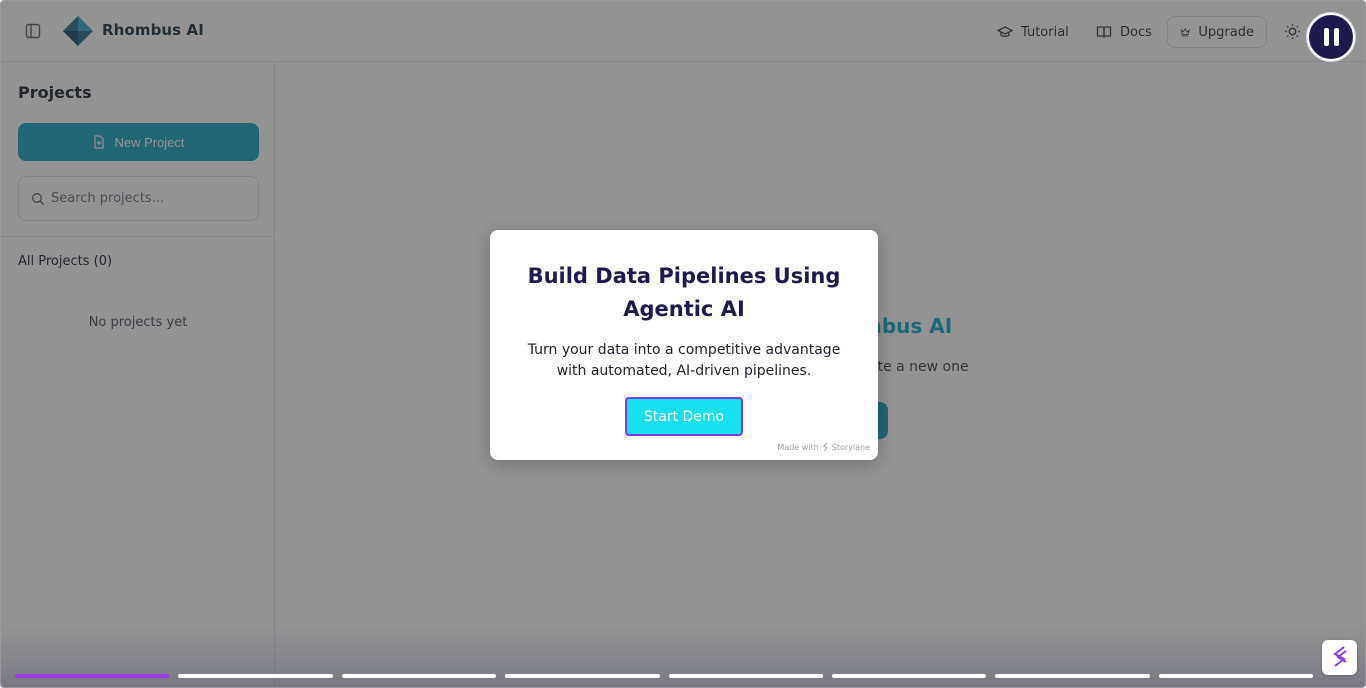 The image size is (1366, 688). I want to click on made-with-storylane: Made with Storylane, so click(823, 447).